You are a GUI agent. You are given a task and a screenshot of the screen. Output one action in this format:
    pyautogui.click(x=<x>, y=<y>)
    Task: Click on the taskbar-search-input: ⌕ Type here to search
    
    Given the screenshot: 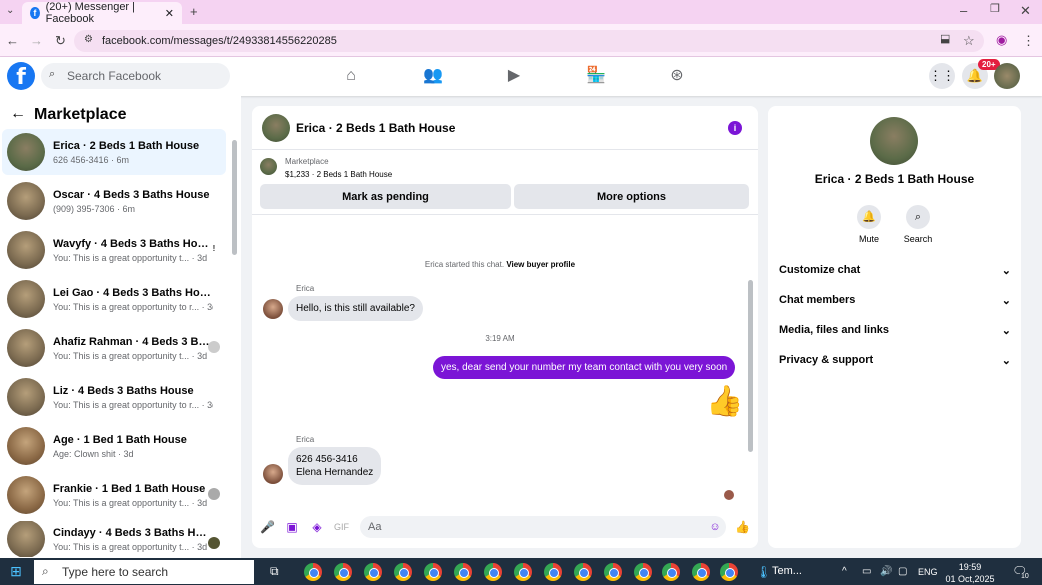 What is the action you would take?
    pyautogui.click(x=144, y=572)
    